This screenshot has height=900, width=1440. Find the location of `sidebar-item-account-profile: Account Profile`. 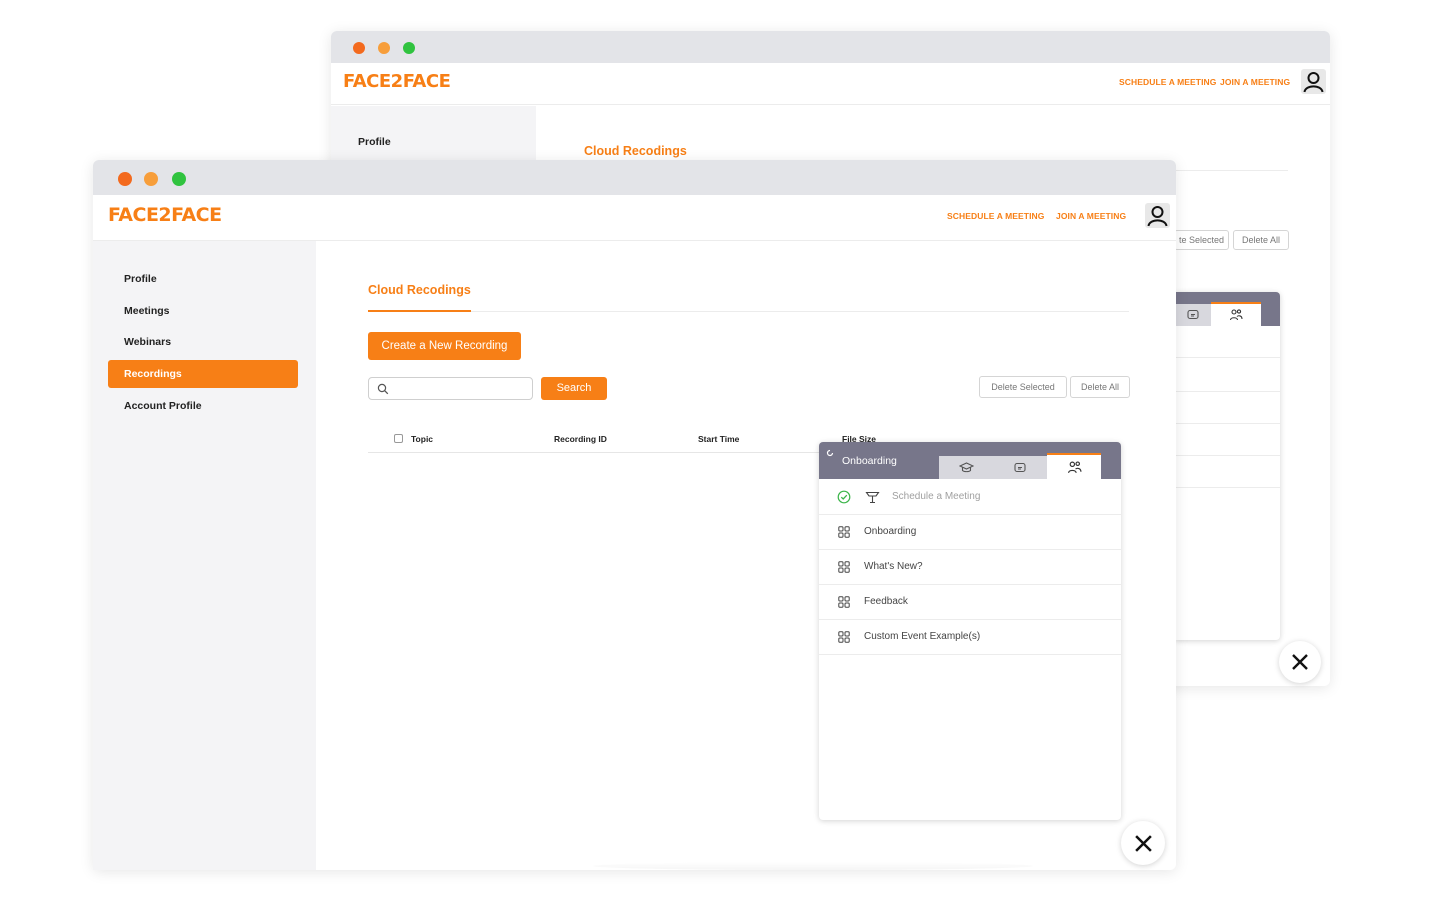

sidebar-item-account-profile: Account Profile is located at coordinates (163, 406).